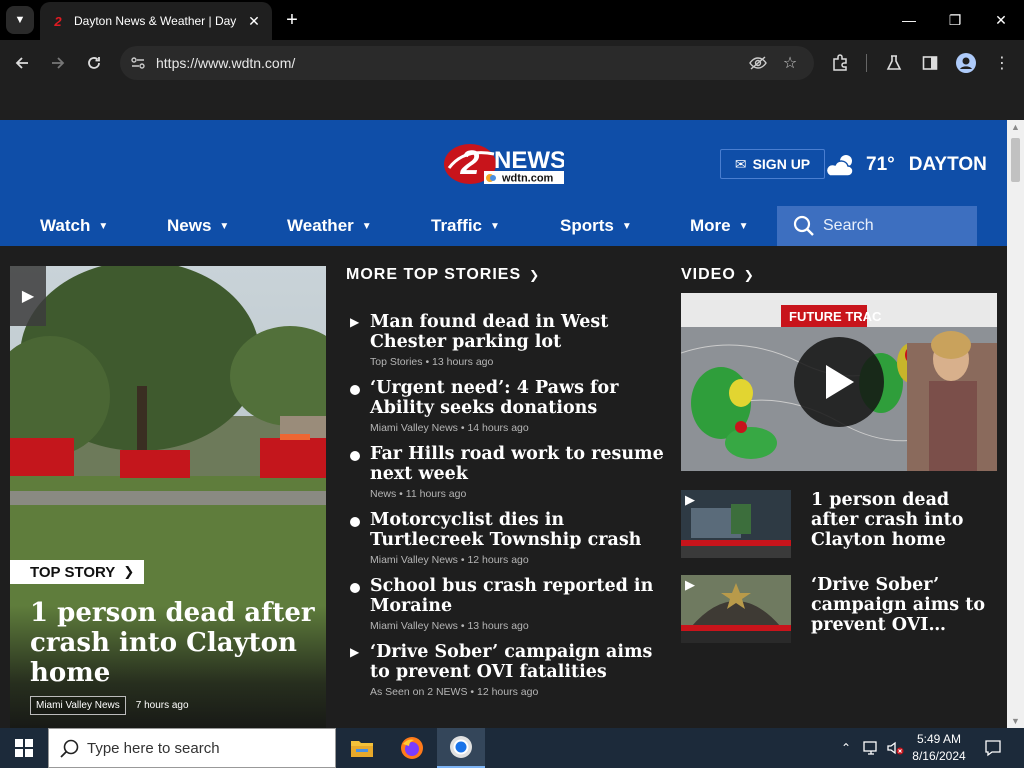 The width and height of the screenshot is (1024, 768). Describe the element at coordinates (156, 21) in the screenshot. I see `browser-tab-active: 2 Dayton News & Weather | Day ✕` at that location.